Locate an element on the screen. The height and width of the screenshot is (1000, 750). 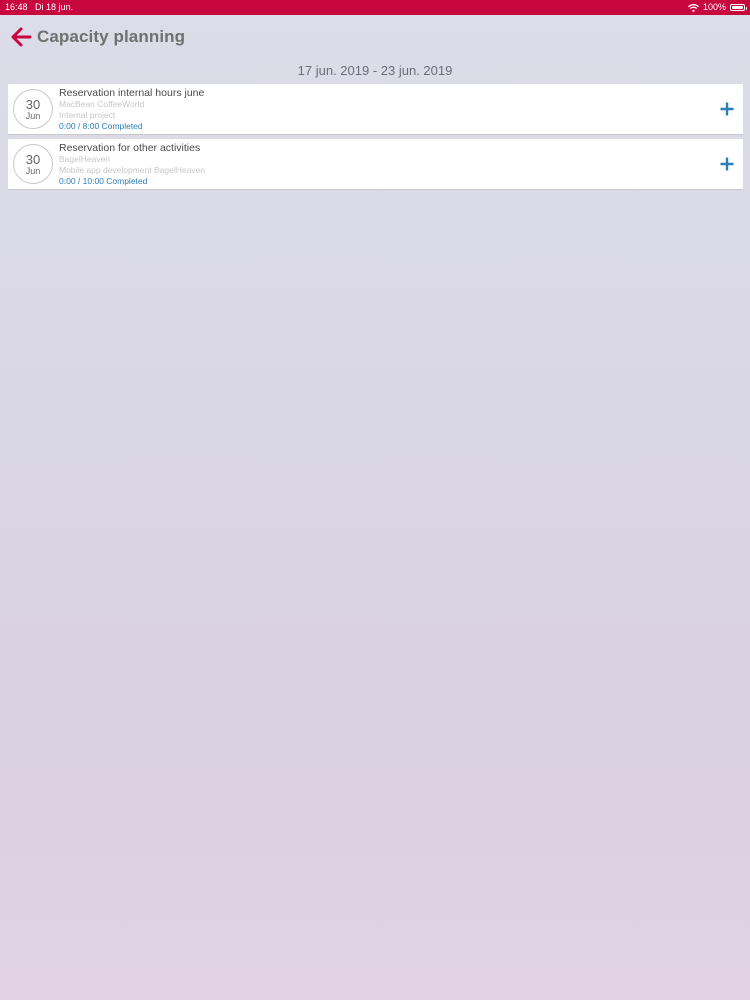
status-bar: 16:48 Di 18 jun. 100% is located at coordinates (375, 7).